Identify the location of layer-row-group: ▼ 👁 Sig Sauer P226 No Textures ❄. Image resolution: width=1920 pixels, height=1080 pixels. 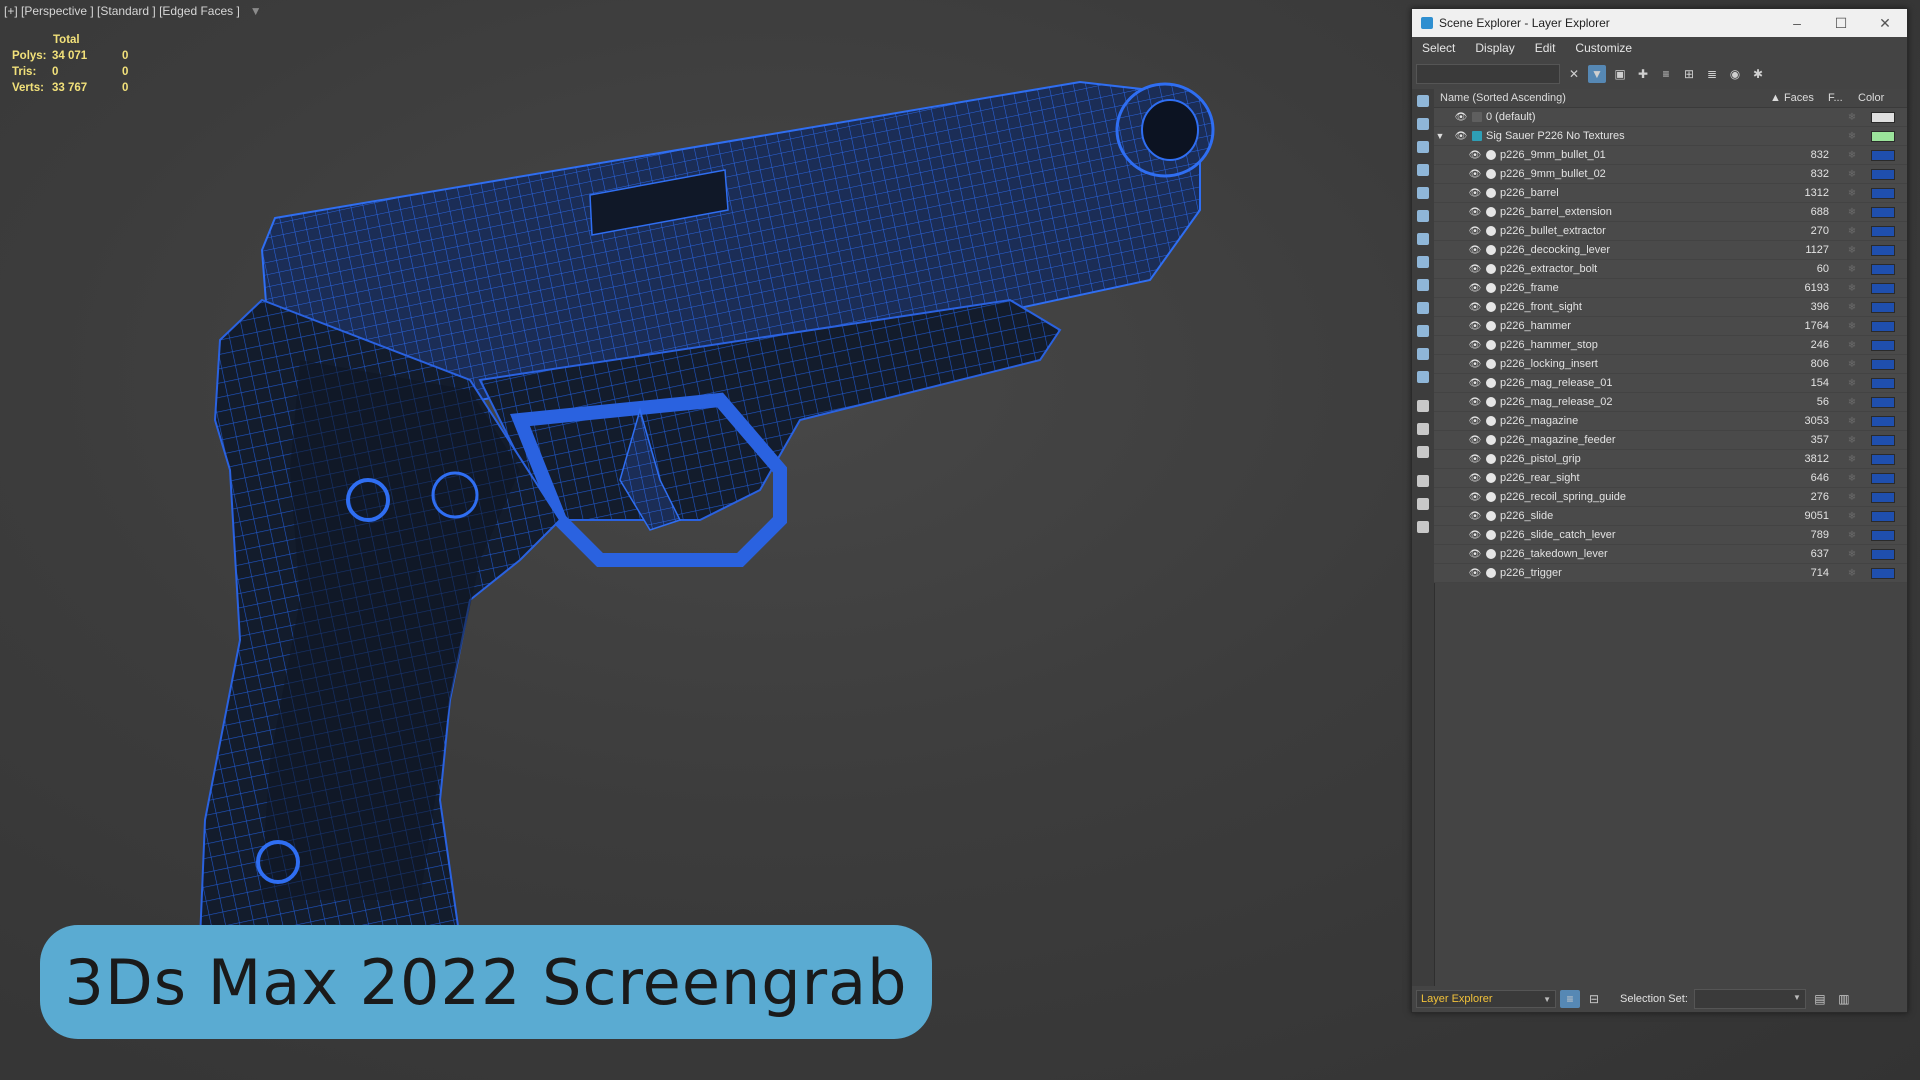
(1670, 136).